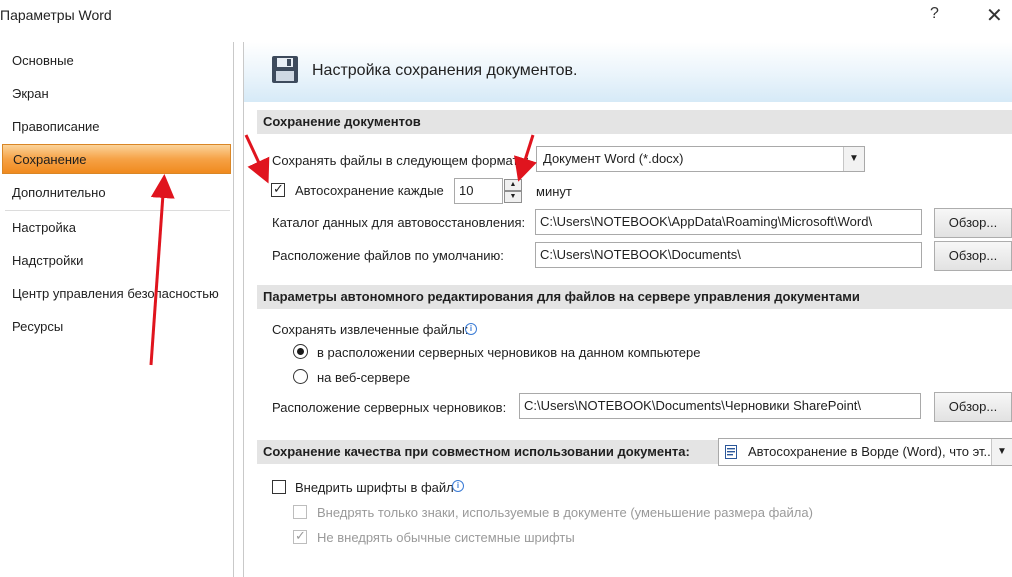 Image resolution: width=1012 pixels, height=577 pixels. I want to click on radio-selected-dot, so click(300, 351).